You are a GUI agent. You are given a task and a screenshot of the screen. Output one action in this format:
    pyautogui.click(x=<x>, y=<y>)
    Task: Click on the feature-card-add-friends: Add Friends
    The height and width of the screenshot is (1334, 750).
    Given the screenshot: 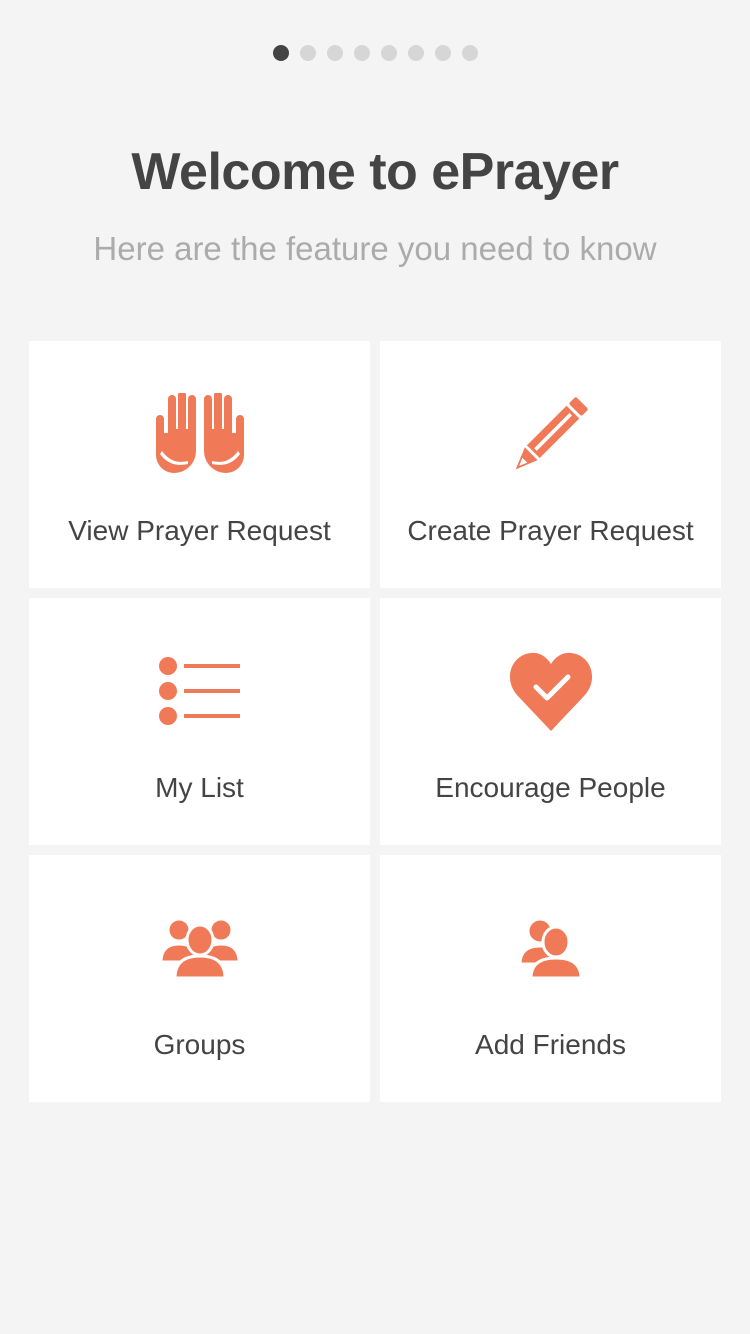 What is the action you would take?
    pyautogui.click(x=550, y=978)
    